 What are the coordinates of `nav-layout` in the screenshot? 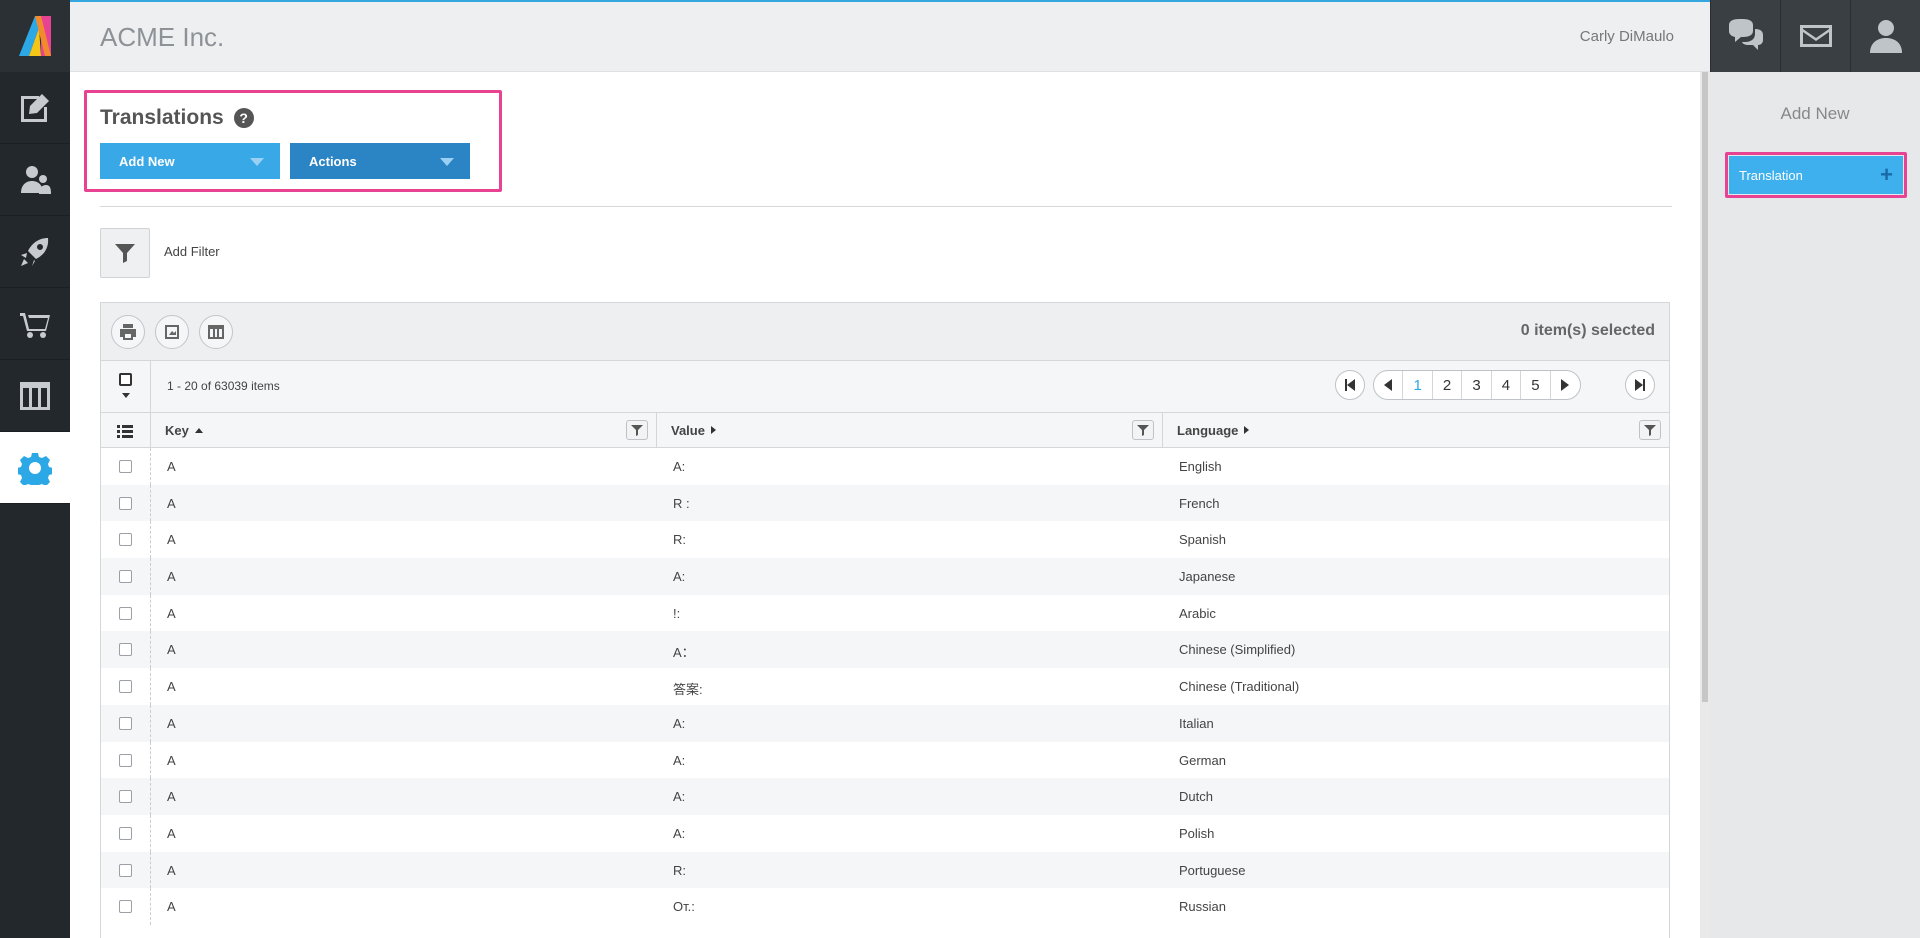 It's located at (35, 396).